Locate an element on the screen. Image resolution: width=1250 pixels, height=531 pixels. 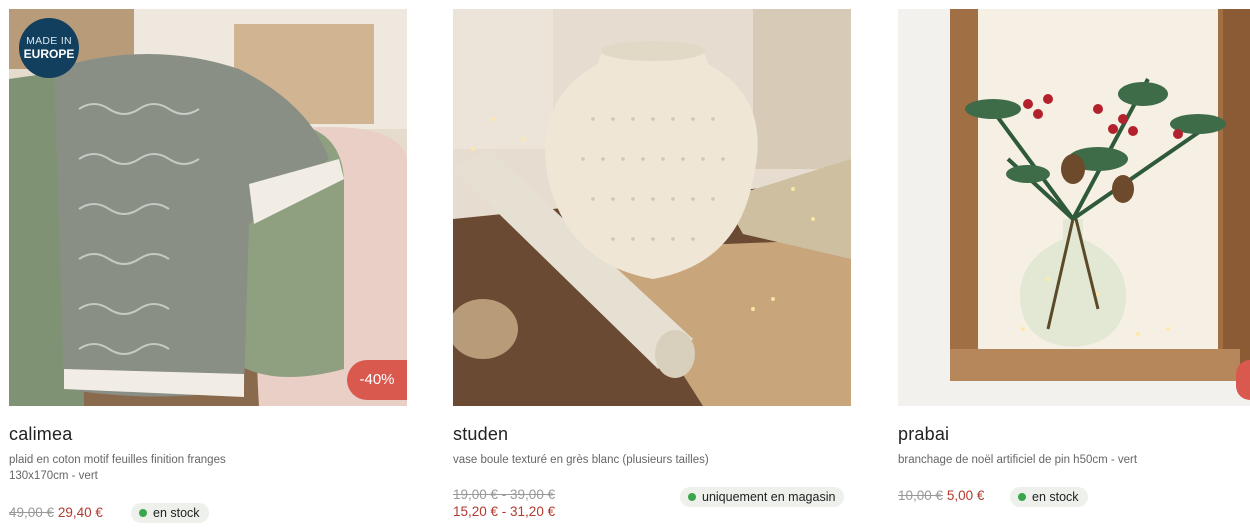
product-name: studen is located at coordinates (480, 434).